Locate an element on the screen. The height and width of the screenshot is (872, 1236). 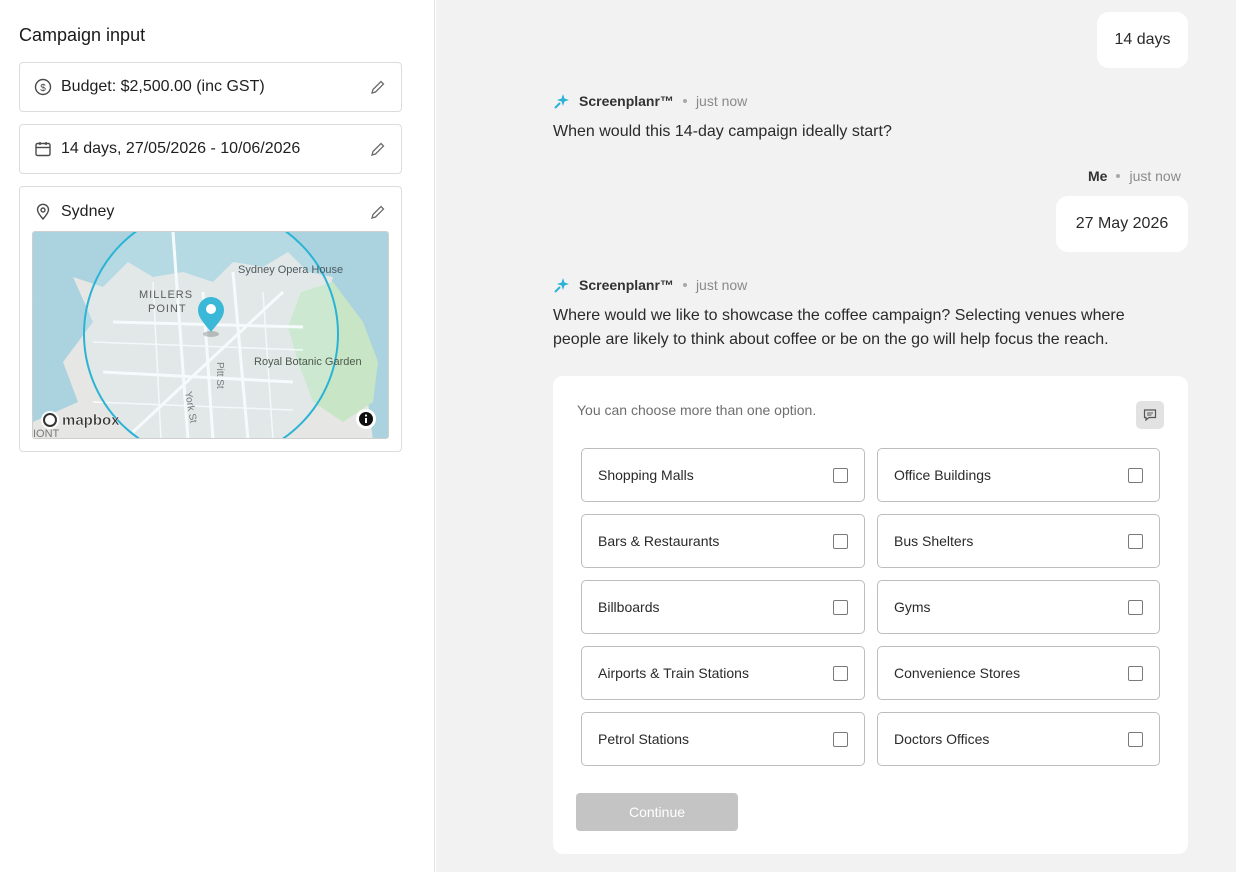
location-text: Sydney is located at coordinates (88, 211).